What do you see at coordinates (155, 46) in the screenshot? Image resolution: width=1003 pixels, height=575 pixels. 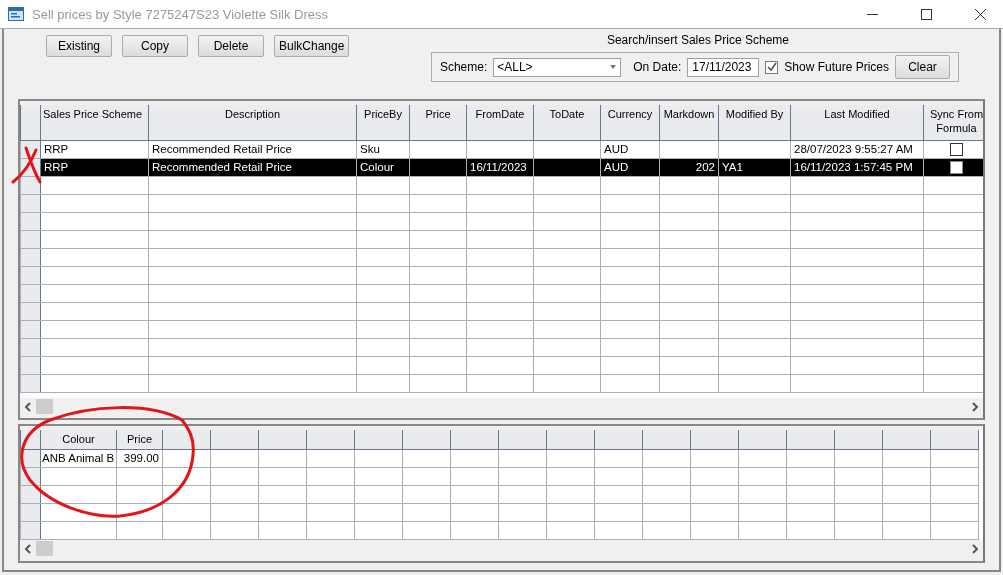 I see `toolbar-button: Copy` at bounding box center [155, 46].